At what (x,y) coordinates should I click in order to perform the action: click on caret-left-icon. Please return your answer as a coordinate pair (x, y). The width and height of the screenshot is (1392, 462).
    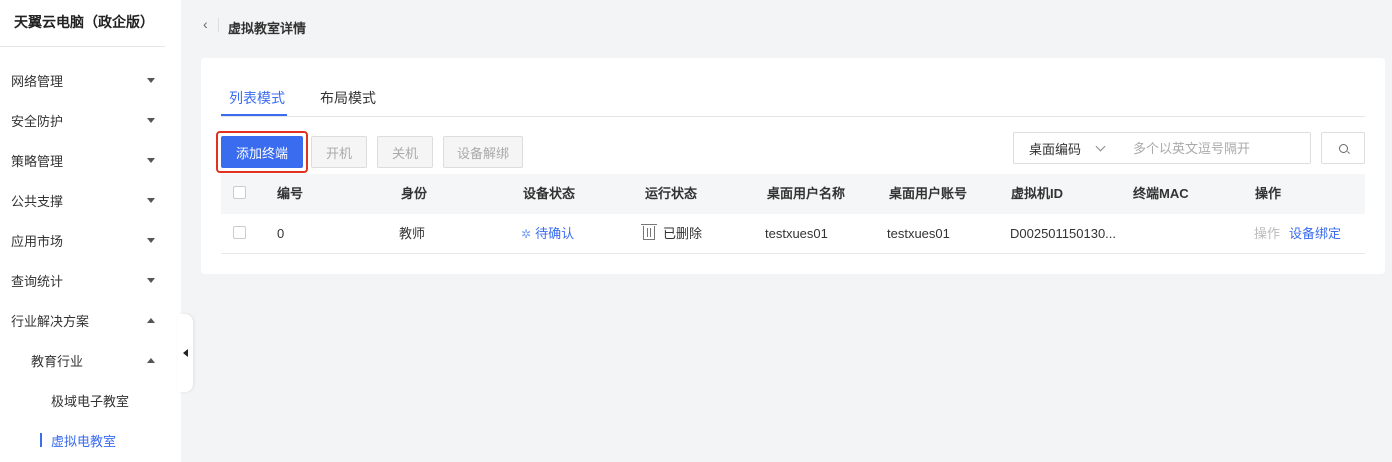
    Looking at the image, I should click on (185, 353).